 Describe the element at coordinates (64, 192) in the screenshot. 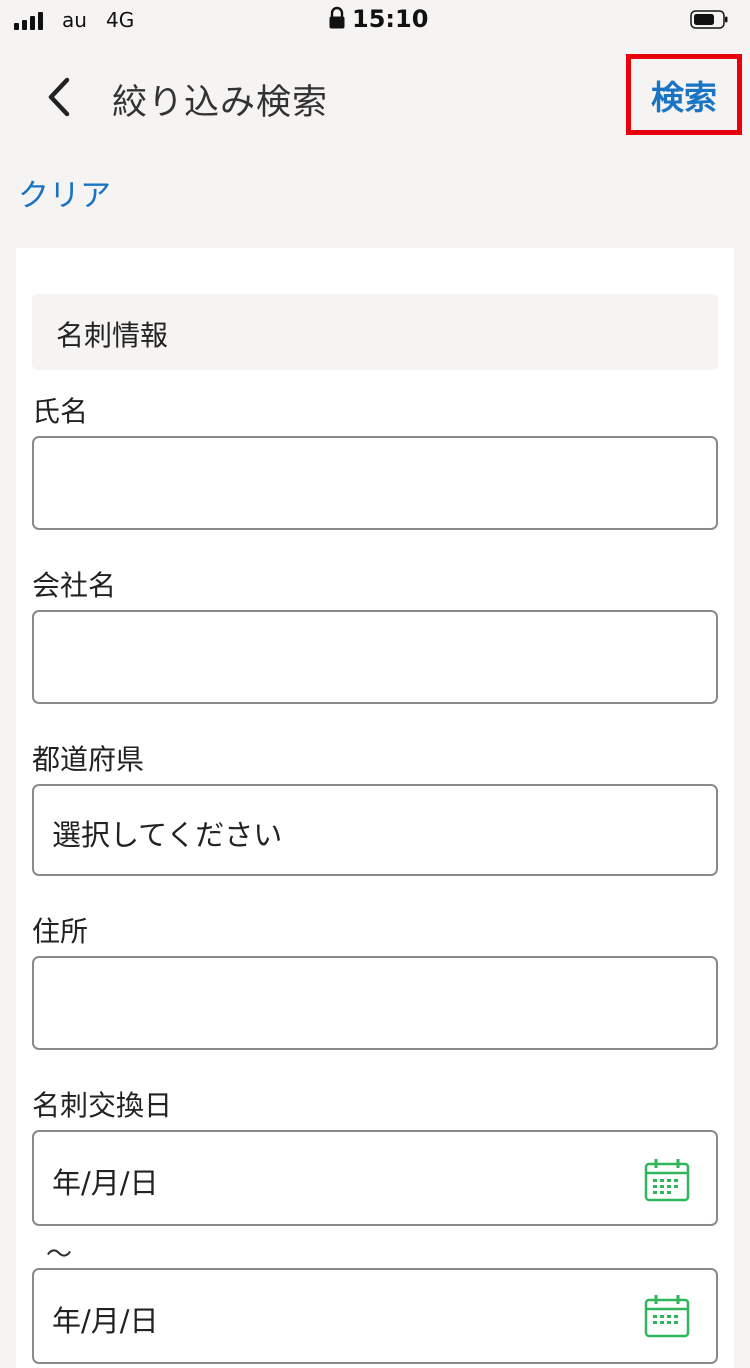

I see `clear-button: クリア` at that location.